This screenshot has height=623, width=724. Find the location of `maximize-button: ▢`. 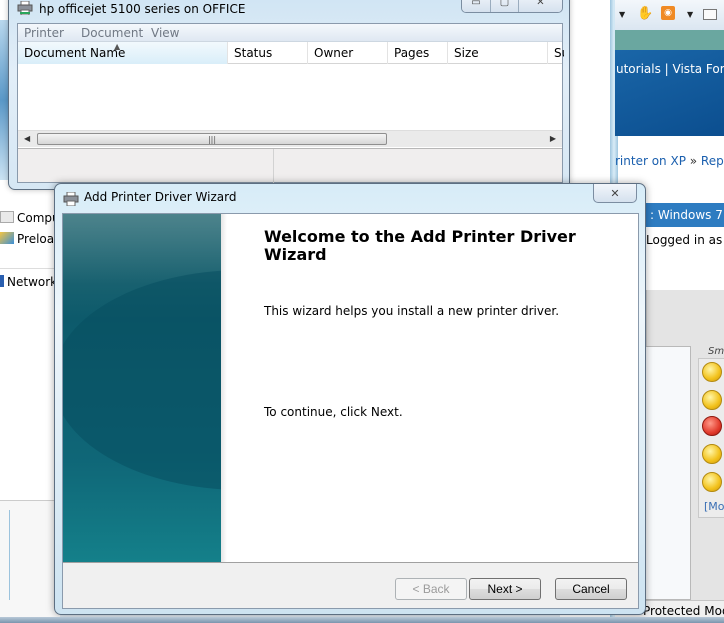

maximize-button: ▢ is located at coordinates (504, 6).